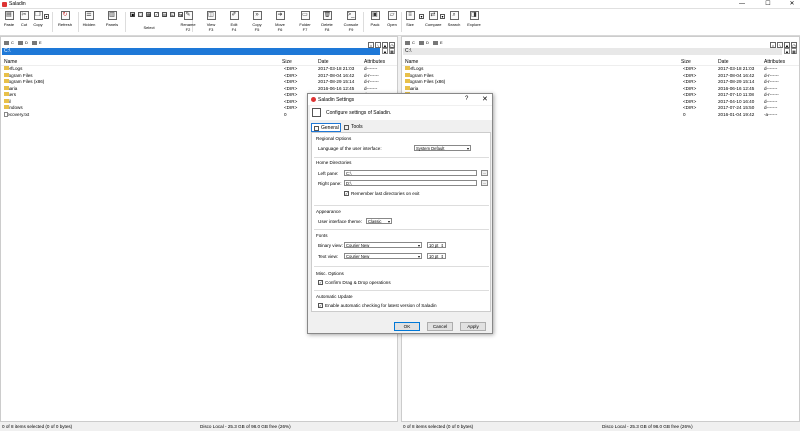  I want to click on file-attr: d-r------, so click(371, 81).